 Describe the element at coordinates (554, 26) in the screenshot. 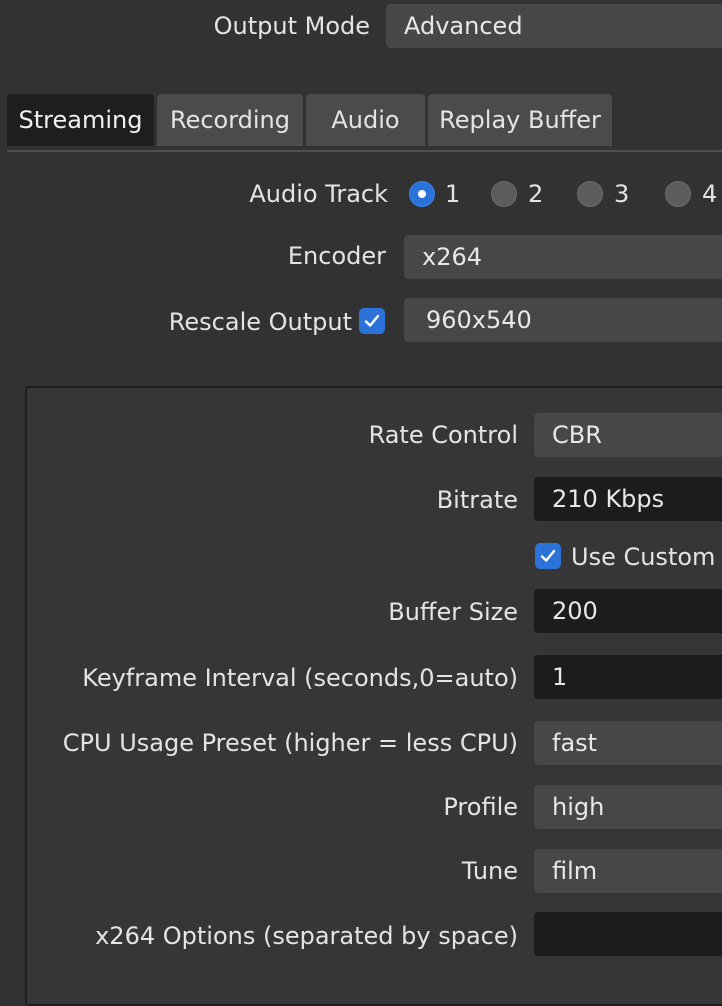

I see `output-mode-select: Advanced` at that location.